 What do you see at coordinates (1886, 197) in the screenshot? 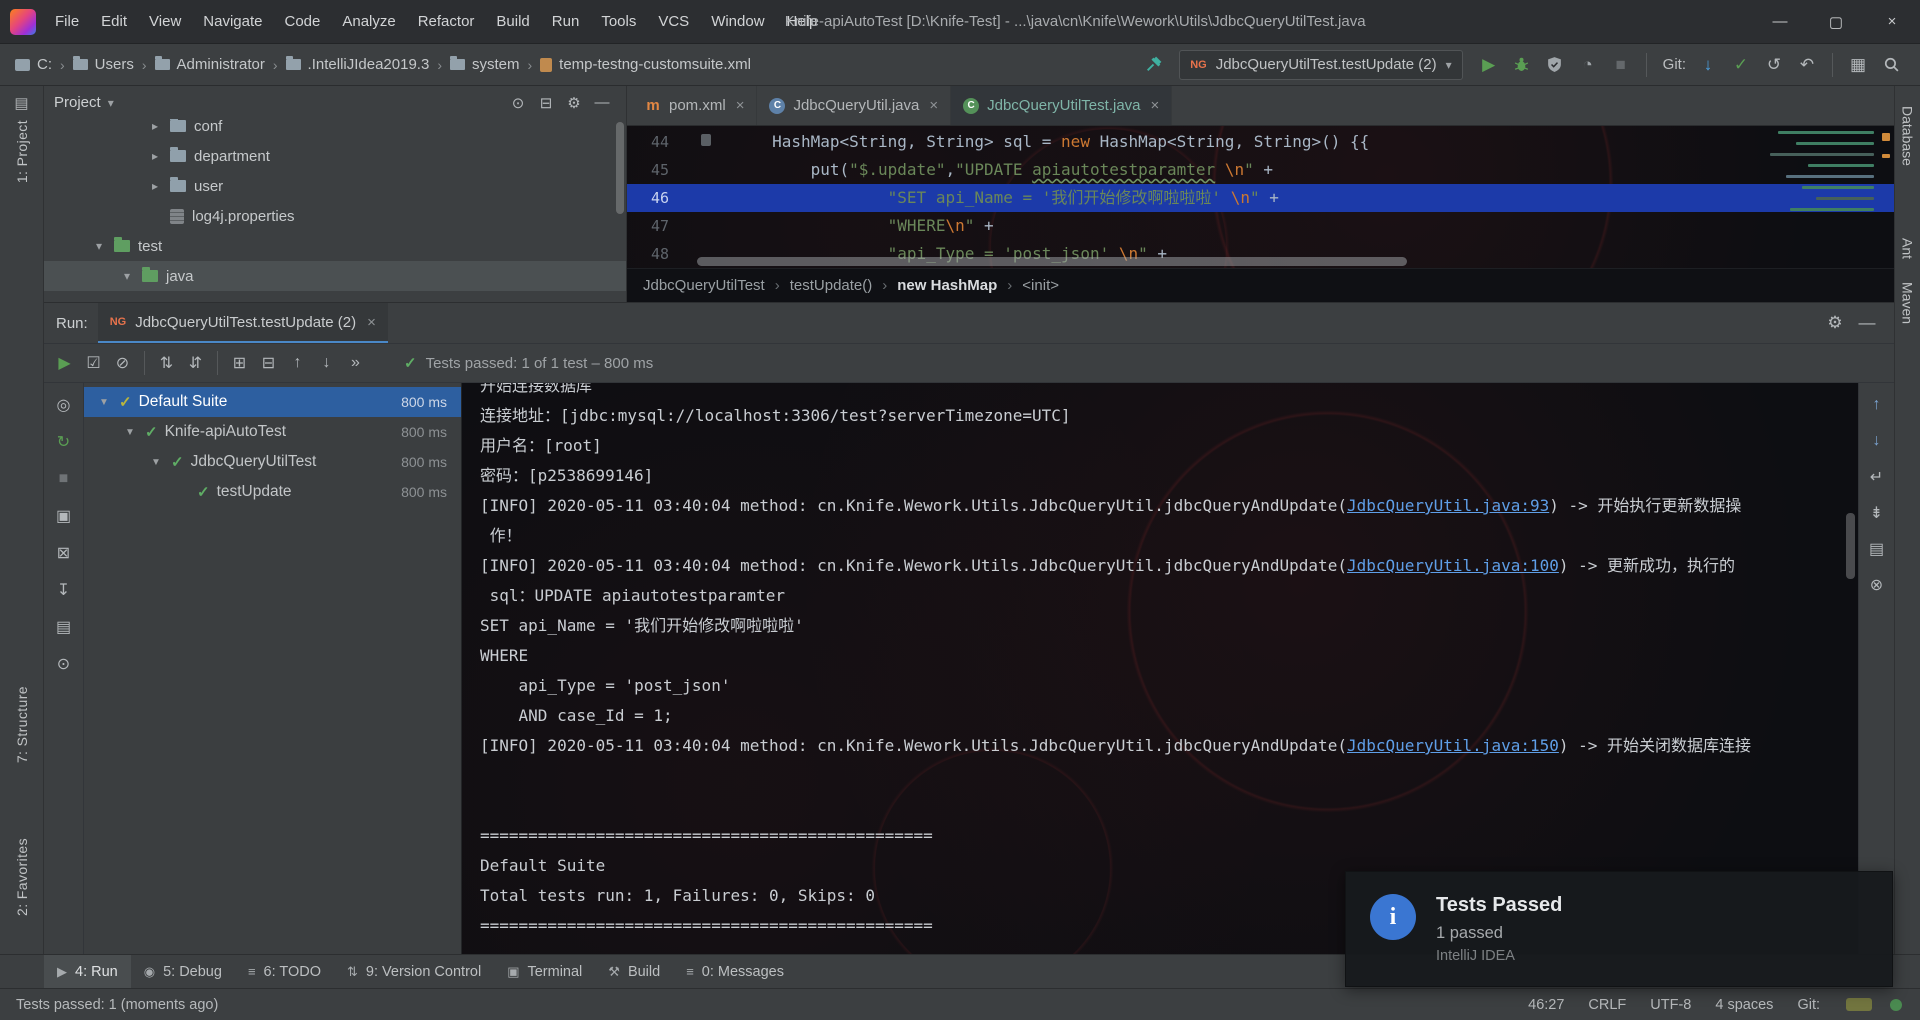
I see `editor-error-stripe` at bounding box center [1886, 197].